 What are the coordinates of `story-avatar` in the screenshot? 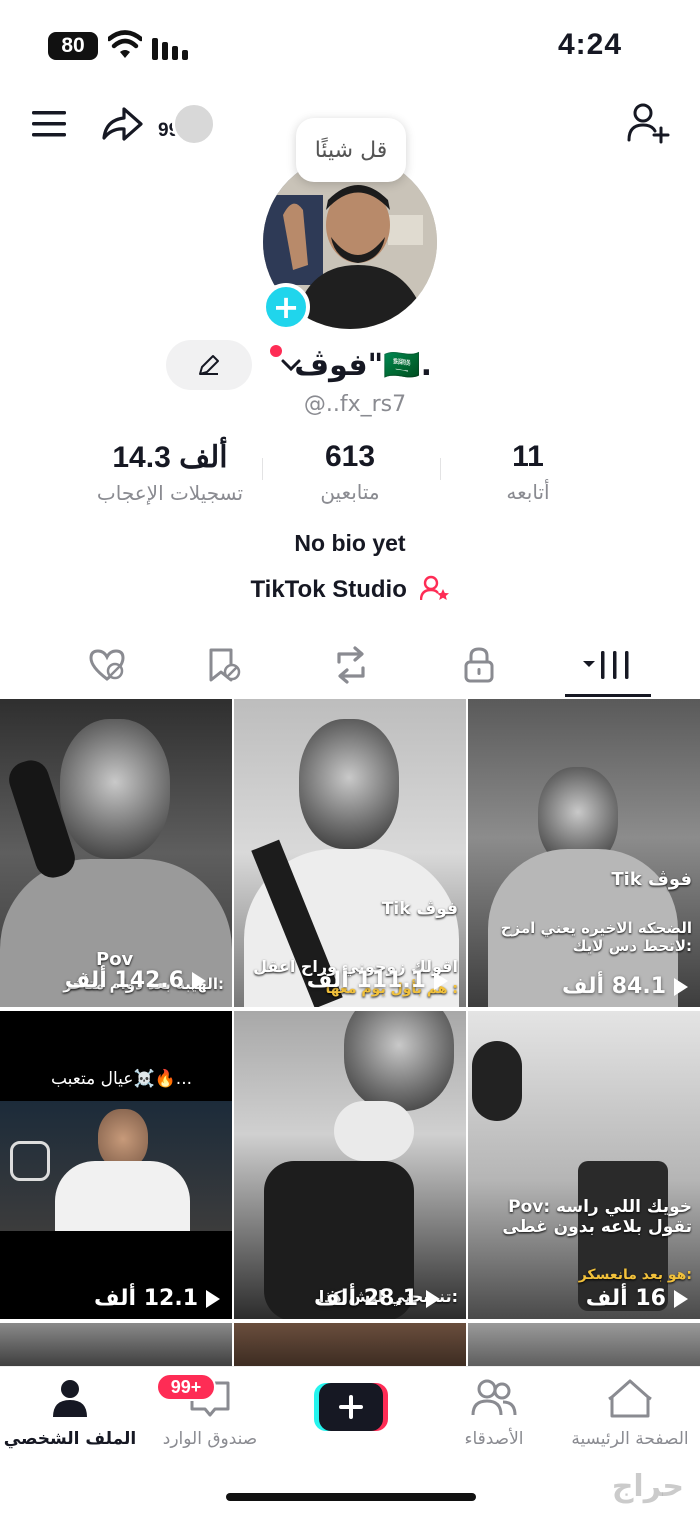 It's located at (194, 124).